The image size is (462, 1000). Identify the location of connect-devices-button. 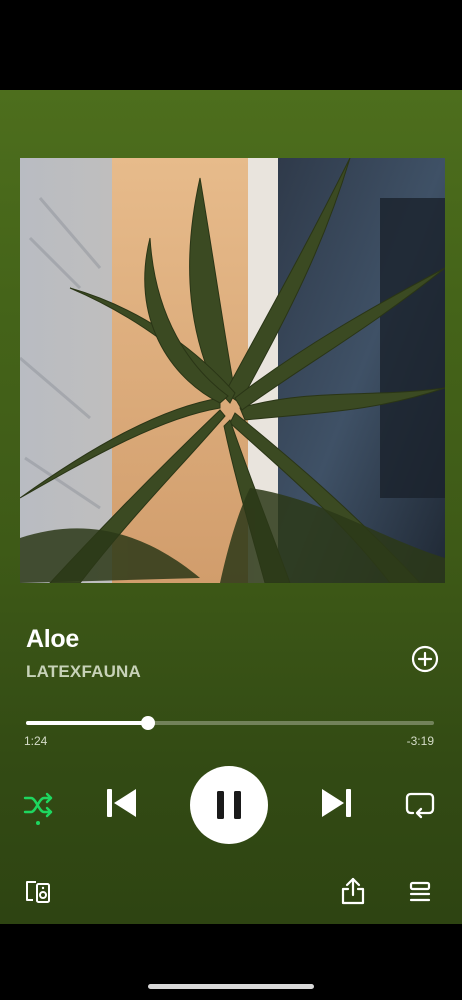
(38, 892).